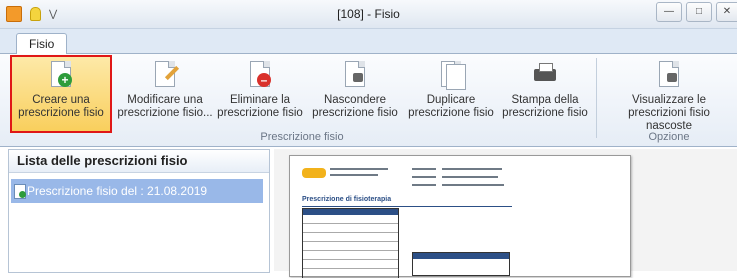  I want to click on ribbon-group-separator, so click(596, 98).